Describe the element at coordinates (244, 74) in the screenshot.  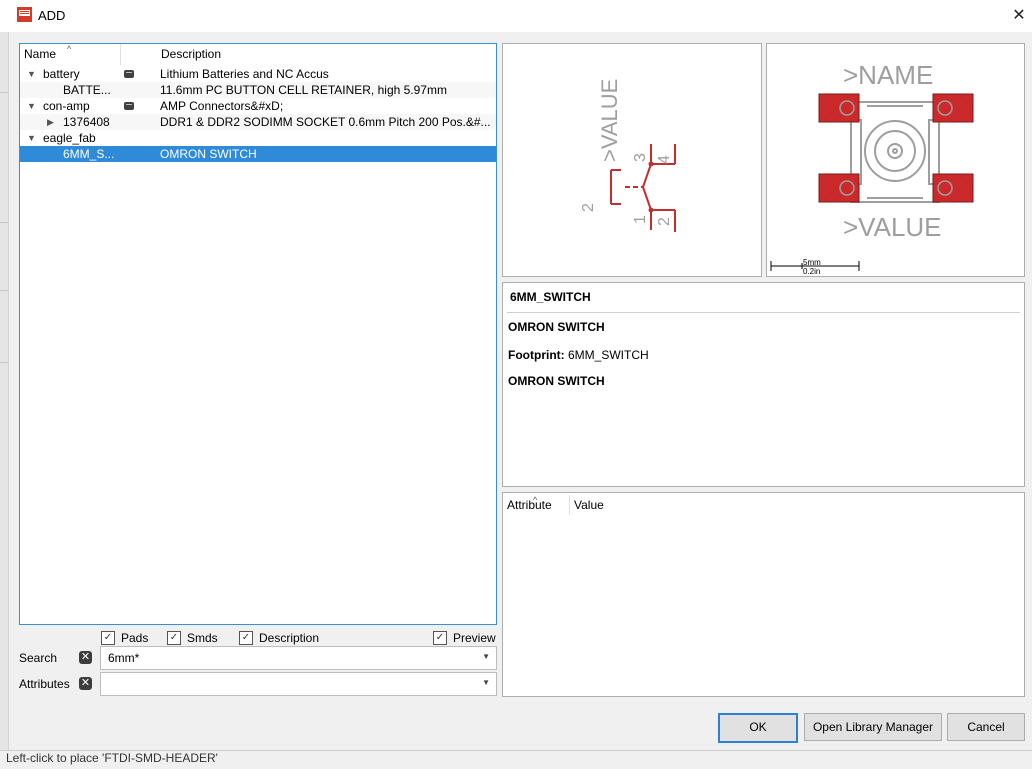
I see `tree-row-description: Lithium Batteries and NC Accus` at that location.